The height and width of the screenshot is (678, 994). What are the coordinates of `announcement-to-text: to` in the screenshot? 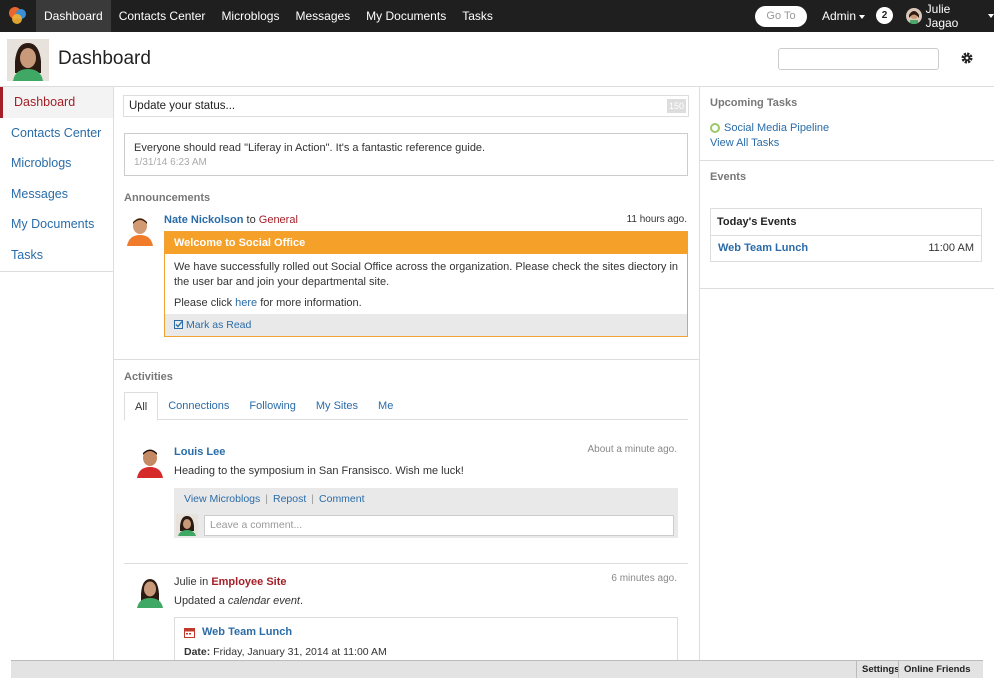 It's located at (251, 220).